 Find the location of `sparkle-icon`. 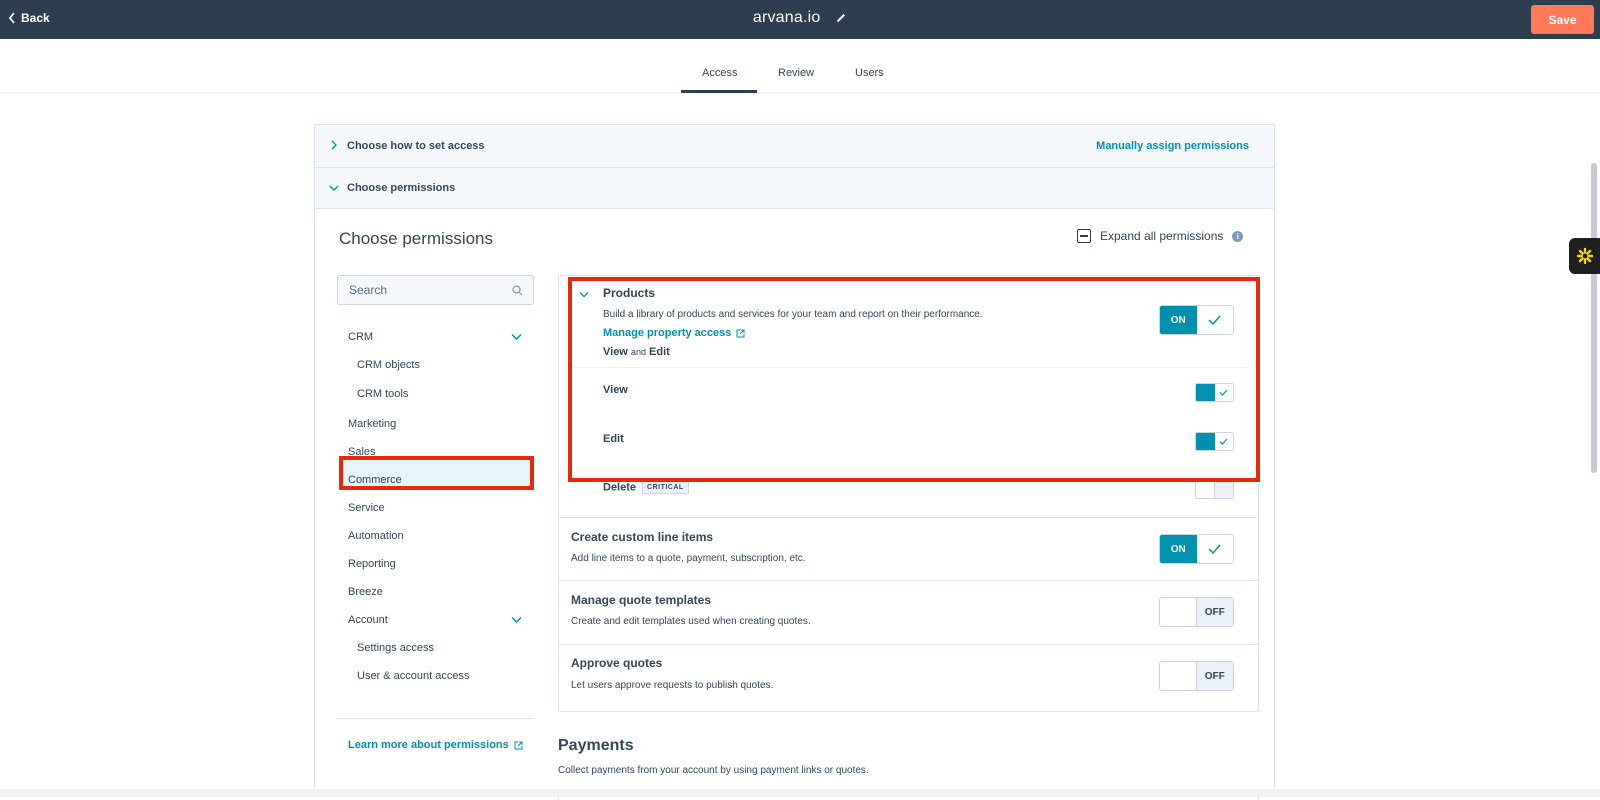

sparkle-icon is located at coordinates (1584, 256).